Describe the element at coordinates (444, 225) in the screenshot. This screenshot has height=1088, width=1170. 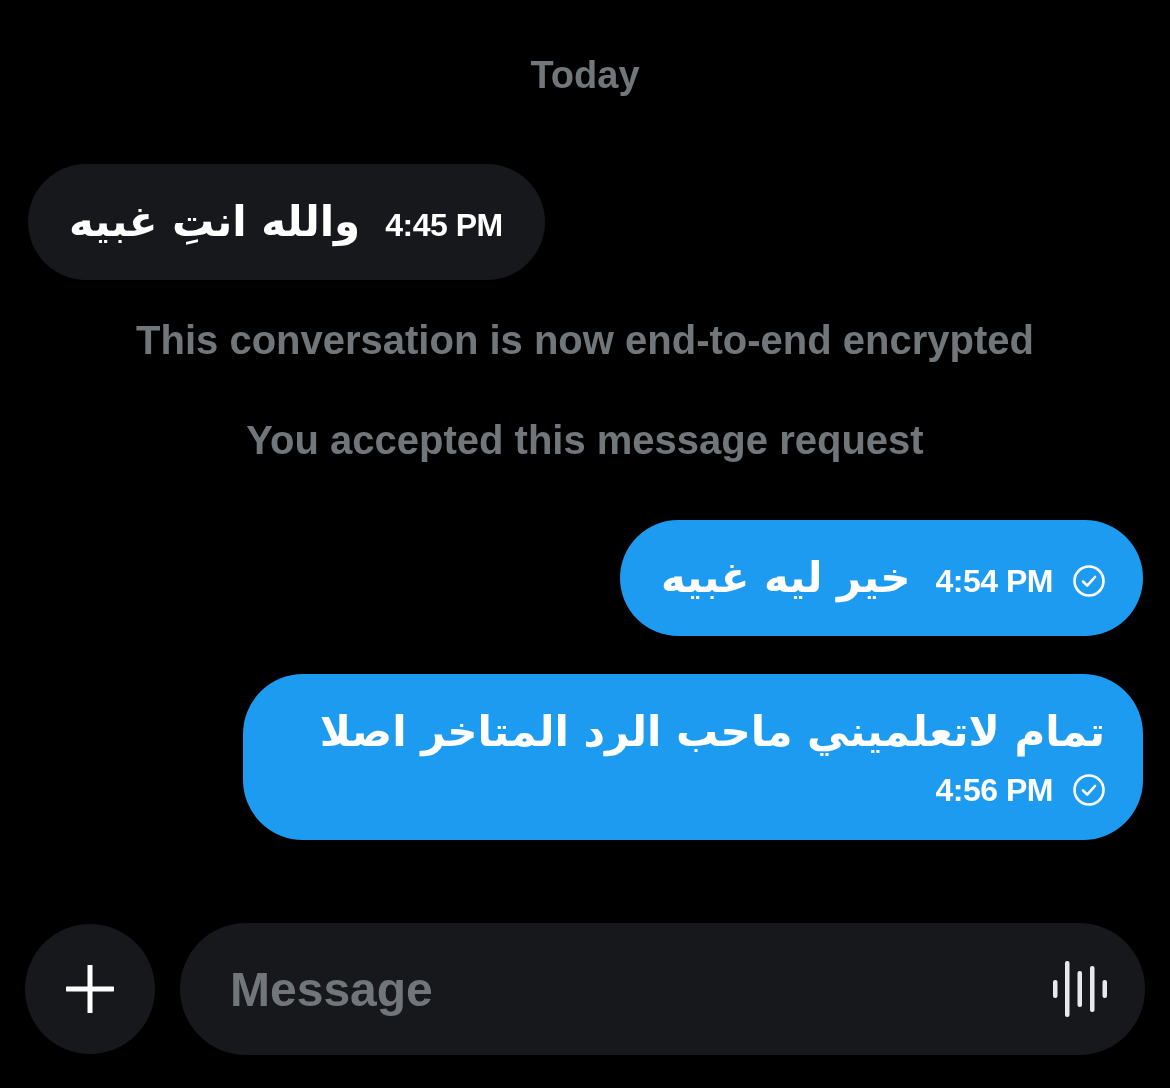
I see `message-time: 4:45 PM` at that location.